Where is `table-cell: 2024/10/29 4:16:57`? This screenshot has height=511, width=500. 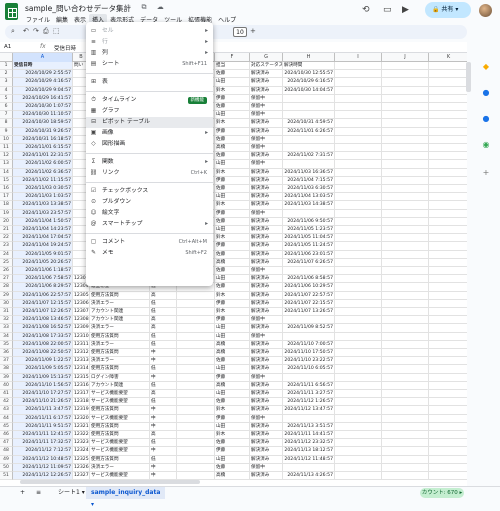
table-cell: 2024/10/29 4:16:57 is located at coordinates (43, 82).